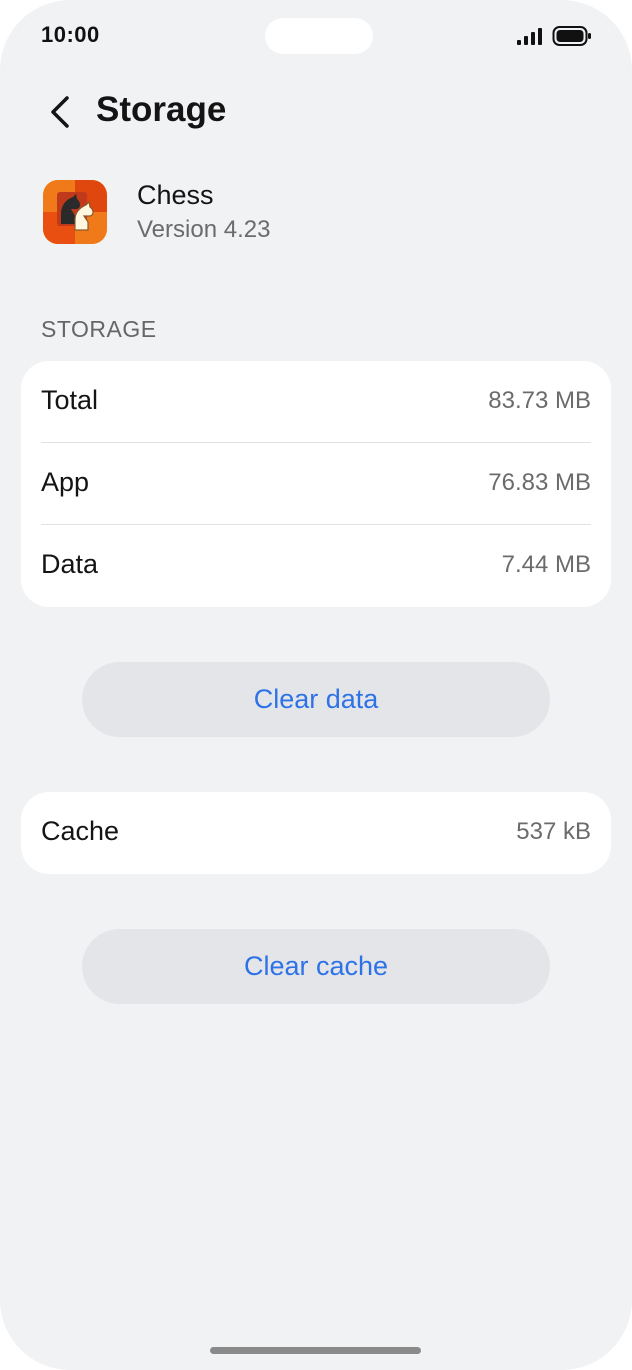 The height and width of the screenshot is (1370, 632). I want to click on page-title: Storage, so click(161, 109).